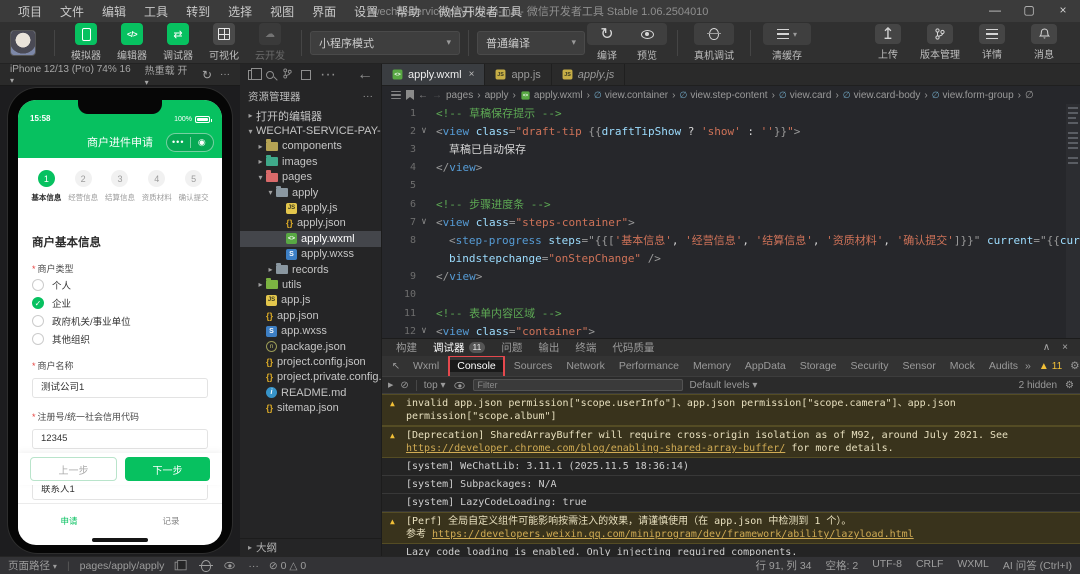  Describe the element at coordinates (396, 95) in the screenshot. I see `list-icon` at that location.